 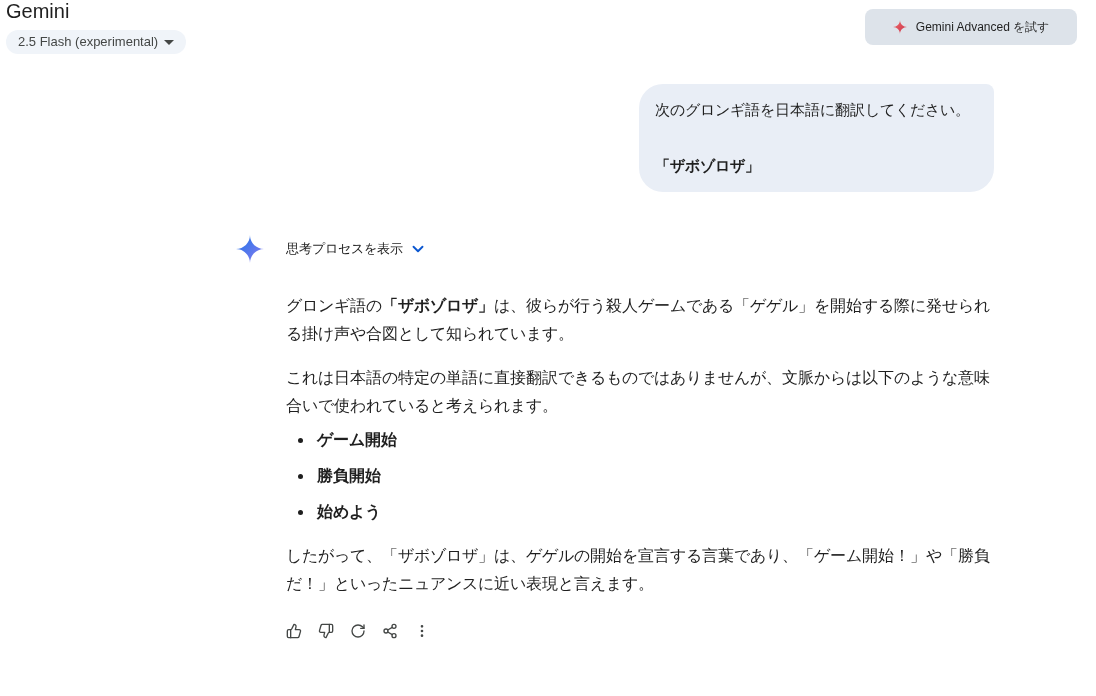 I want to click on model-selector: 2.5 Flash (experimental), so click(x=96, y=42).